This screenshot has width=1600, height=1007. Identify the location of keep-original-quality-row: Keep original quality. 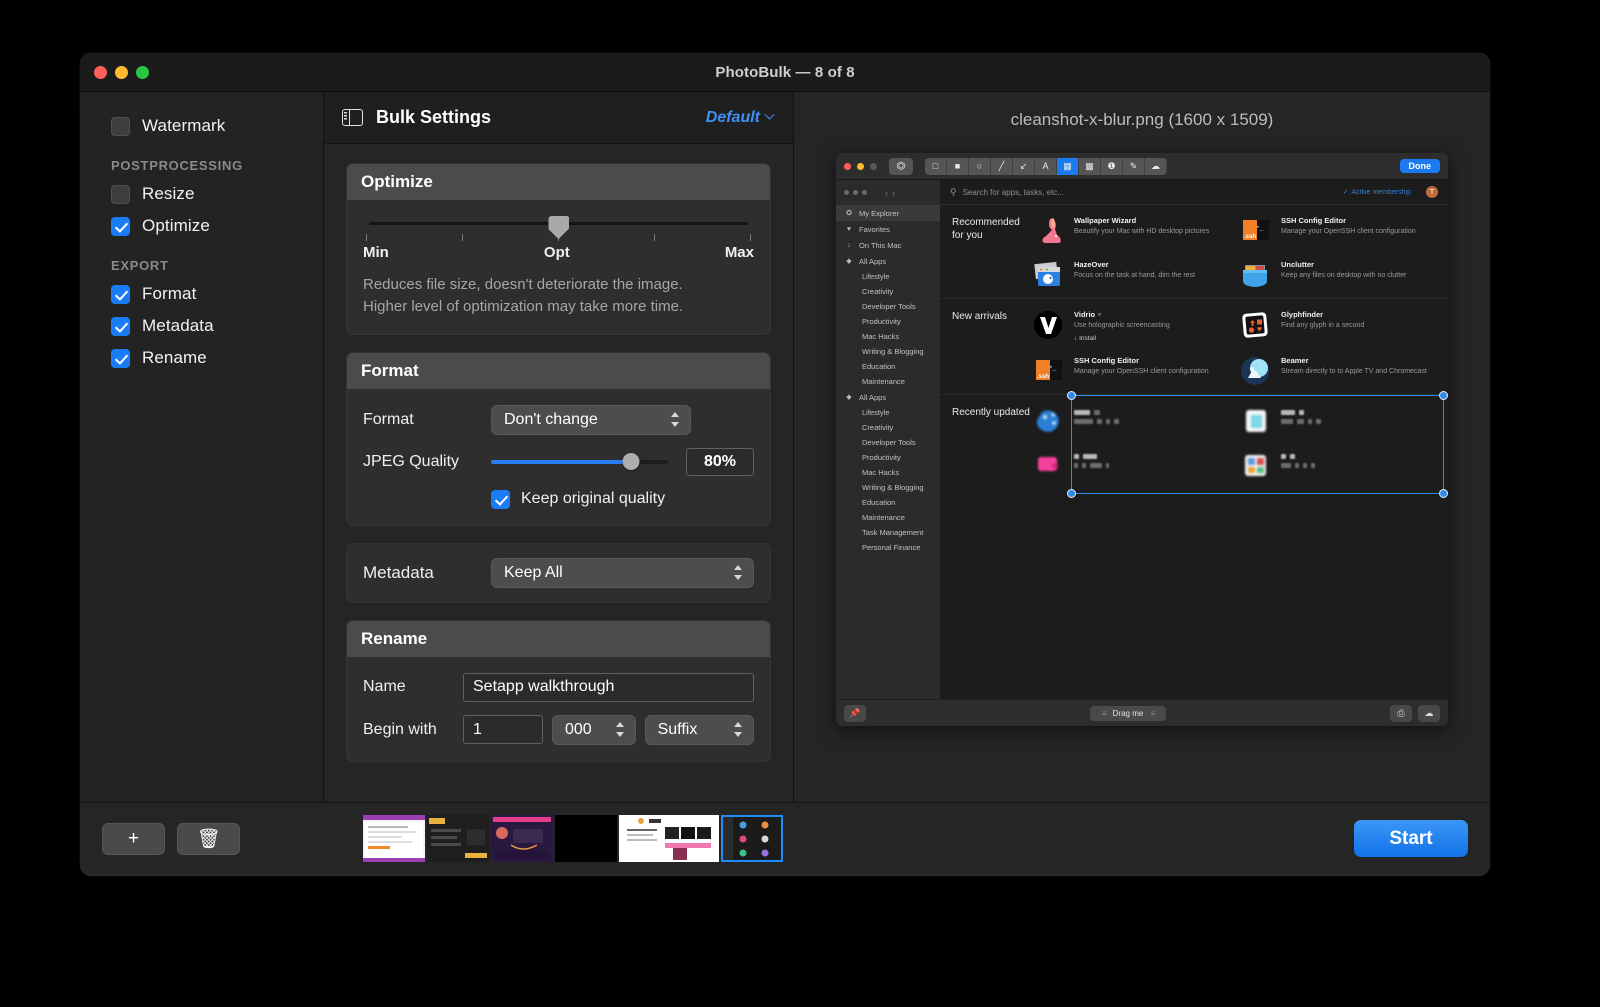
(558, 499).